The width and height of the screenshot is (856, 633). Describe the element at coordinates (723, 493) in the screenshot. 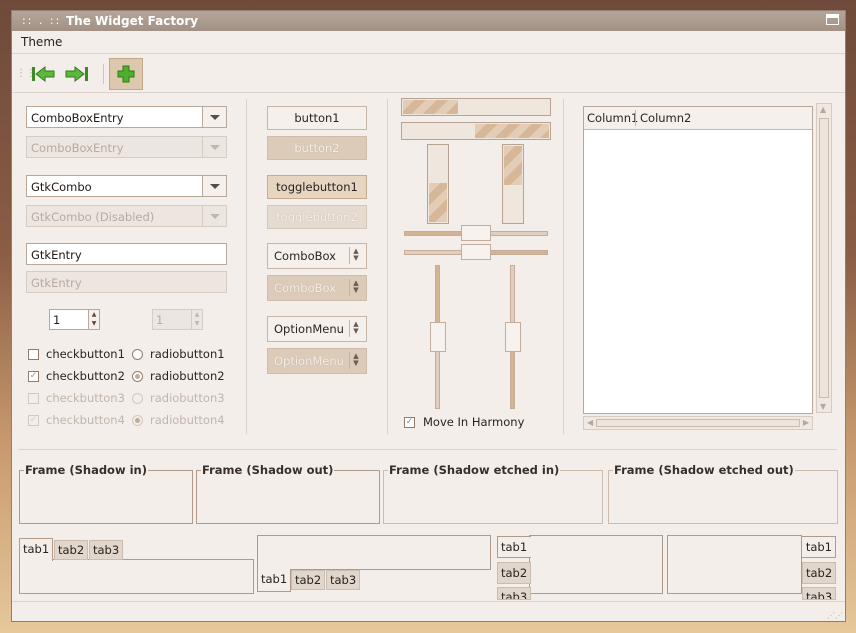

I see `frame-shadow-etched-out: Frame (Shadow etched out)` at that location.